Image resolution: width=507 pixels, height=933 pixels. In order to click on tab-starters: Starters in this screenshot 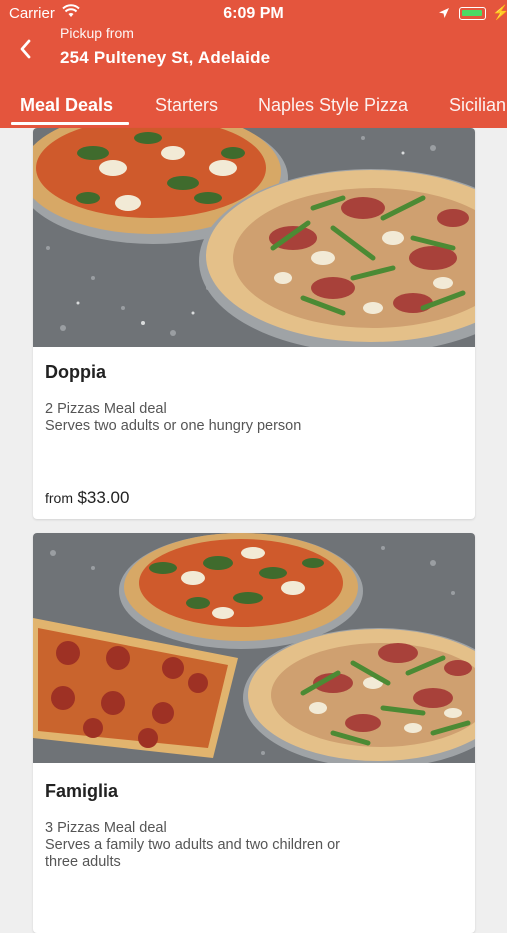, I will do `click(186, 105)`.